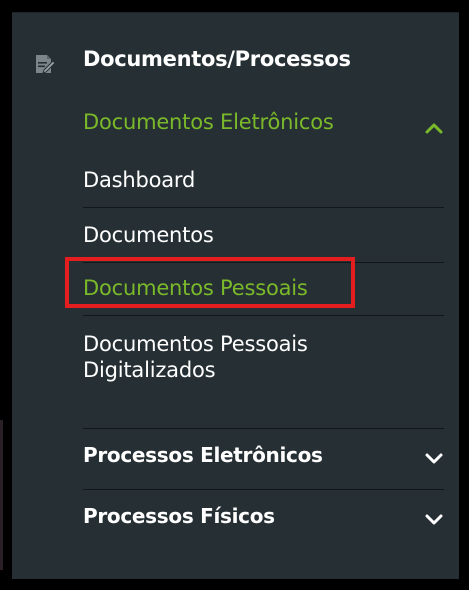  What do you see at coordinates (208, 122) in the screenshot?
I see `group-label: Documentos Eletrônicos` at bounding box center [208, 122].